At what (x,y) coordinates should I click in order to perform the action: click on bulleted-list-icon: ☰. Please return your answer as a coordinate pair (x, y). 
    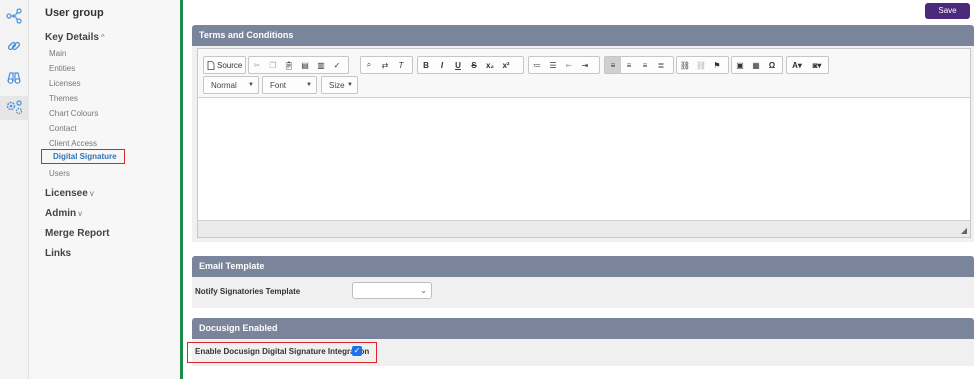
    Looking at the image, I should click on (553, 65).